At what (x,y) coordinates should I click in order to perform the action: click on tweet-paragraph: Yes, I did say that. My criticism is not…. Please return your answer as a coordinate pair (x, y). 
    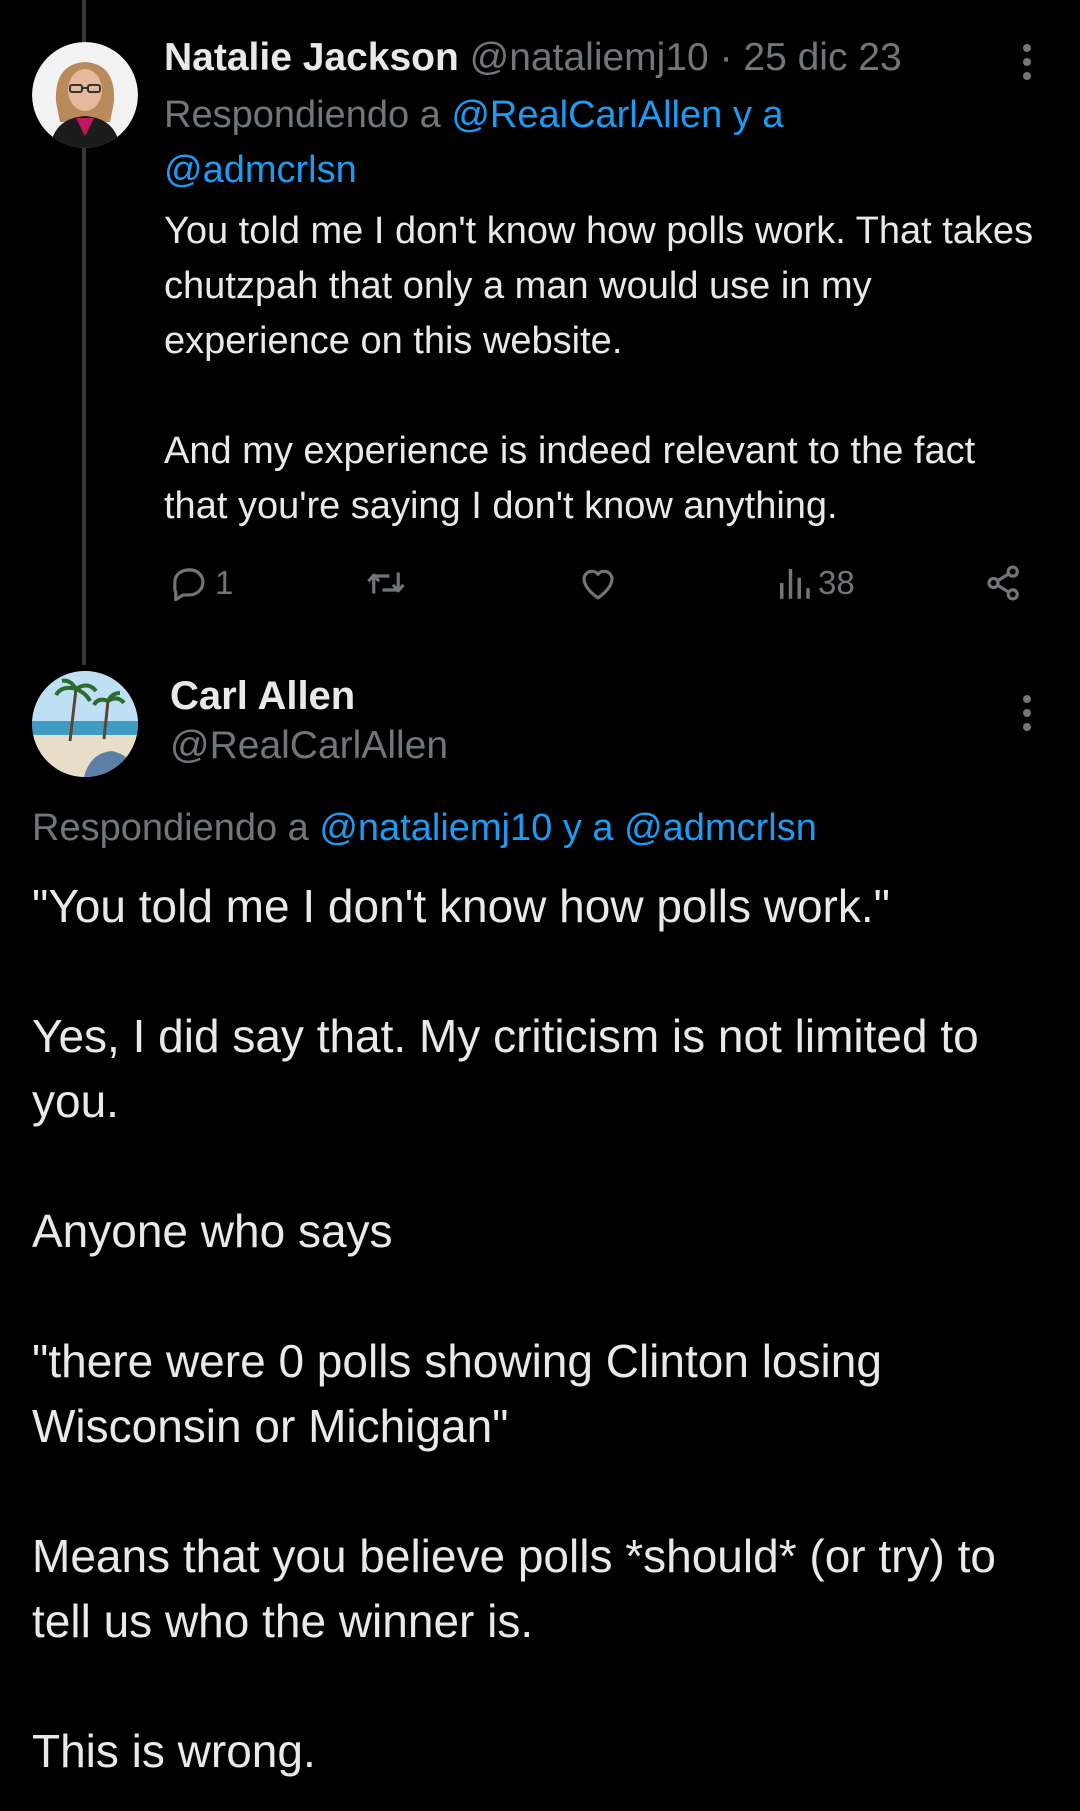
    Looking at the image, I should click on (505, 1068).